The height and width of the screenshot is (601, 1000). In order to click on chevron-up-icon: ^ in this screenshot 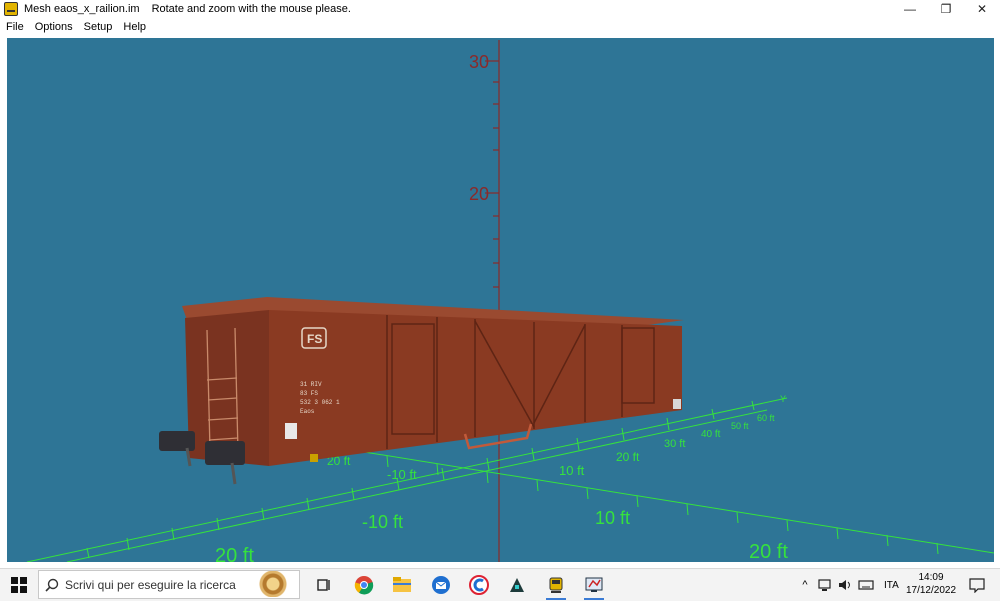, I will do `click(805, 585)`.